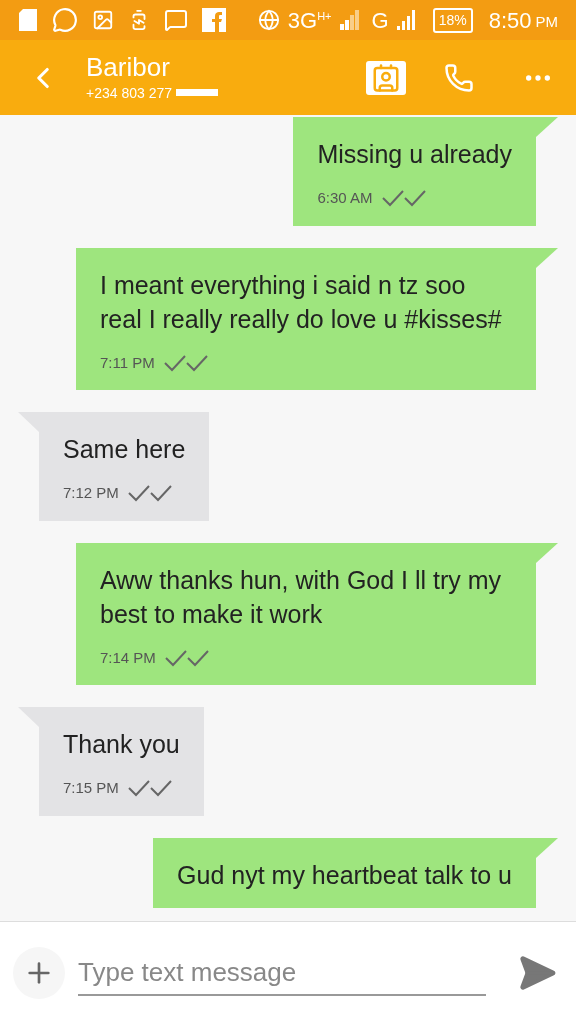 The width and height of the screenshot is (576, 1024). I want to click on battery-level: 18%, so click(452, 20).